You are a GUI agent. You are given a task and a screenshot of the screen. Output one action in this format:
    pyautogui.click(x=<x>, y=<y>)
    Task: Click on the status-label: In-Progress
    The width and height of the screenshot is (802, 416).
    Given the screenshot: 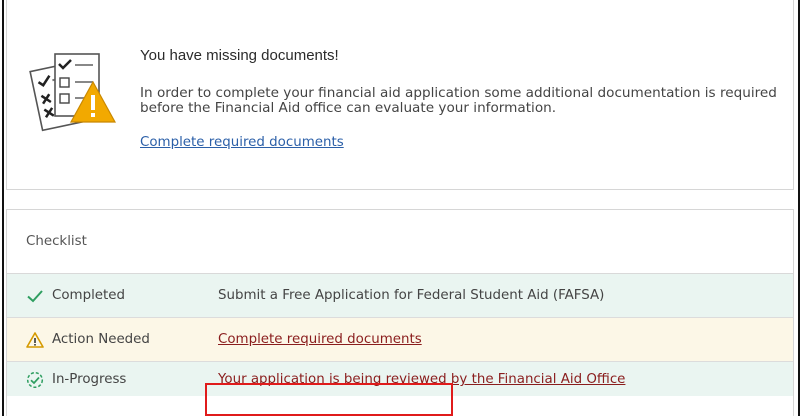 What is the action you would take?
    pyautogui.click(x=89, y=379)
    